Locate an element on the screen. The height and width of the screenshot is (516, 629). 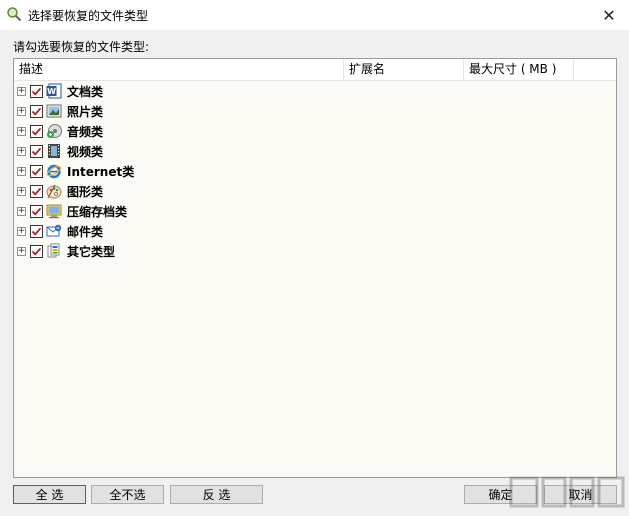
tree-row-label: 图形类 is located at coordinates (85, 191).